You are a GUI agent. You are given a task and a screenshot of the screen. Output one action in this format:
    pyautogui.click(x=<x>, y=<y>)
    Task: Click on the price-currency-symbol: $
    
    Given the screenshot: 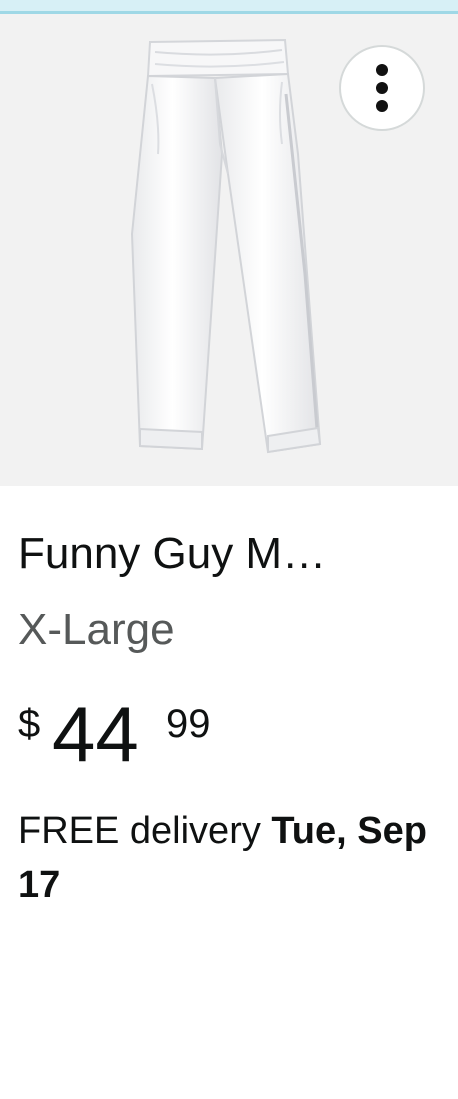 What is the action you would take?
    pyautogui.click(x=29, y=724)
    